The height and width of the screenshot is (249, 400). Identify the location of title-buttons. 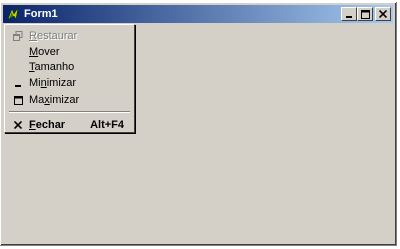
(366, 14).